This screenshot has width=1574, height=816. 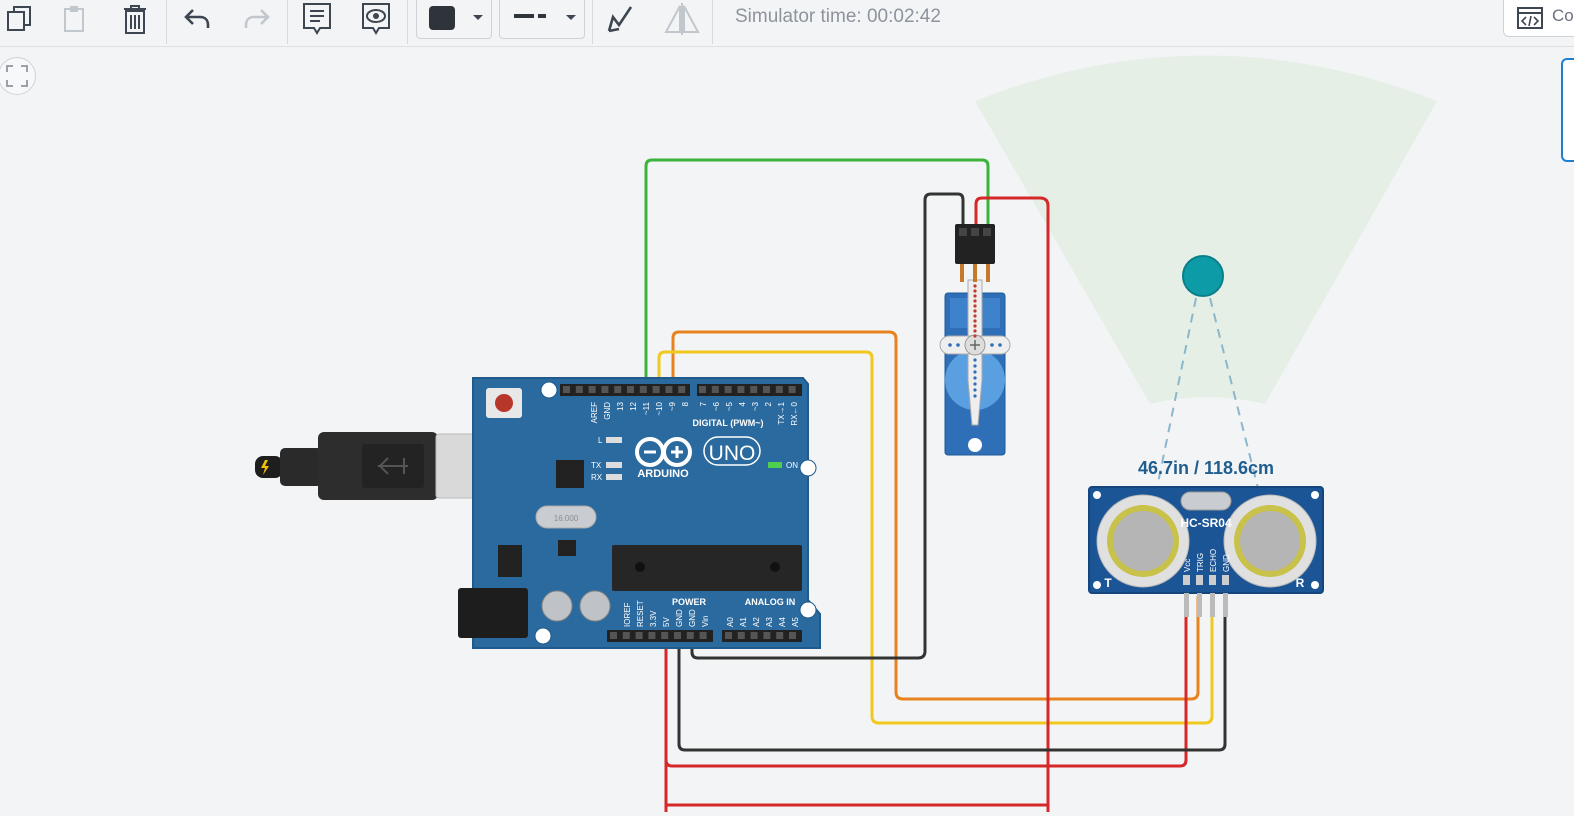 I want to click on pin-label: AREF, so click(x=594, y=412).